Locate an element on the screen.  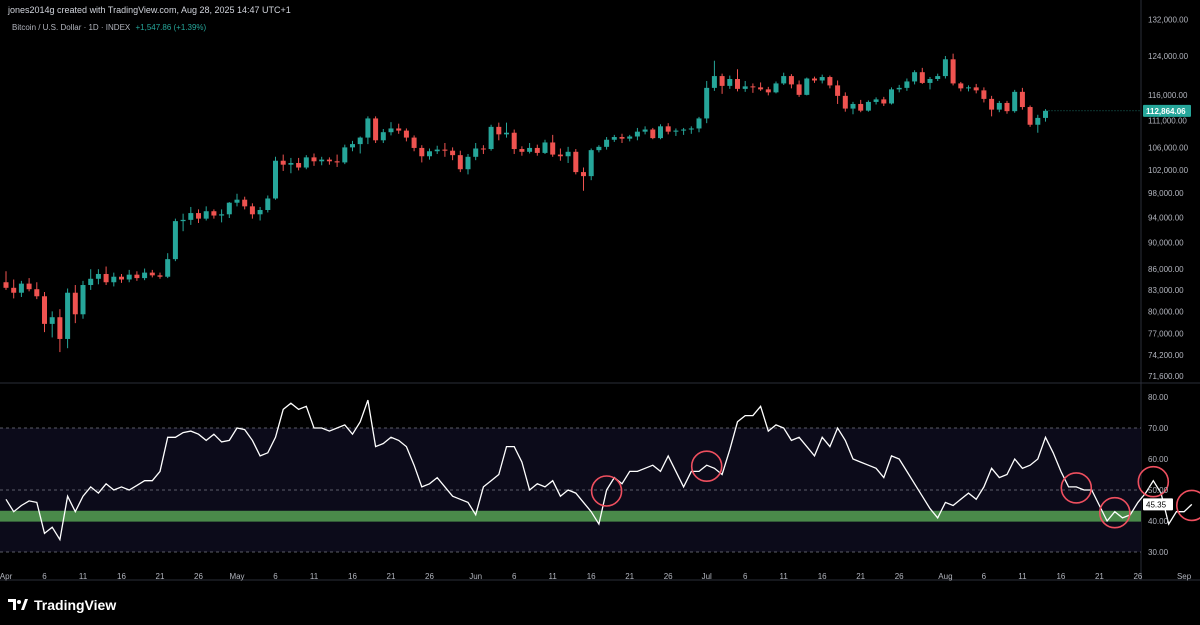
time-tick-label: Jun is located at coordinates (475, 576).